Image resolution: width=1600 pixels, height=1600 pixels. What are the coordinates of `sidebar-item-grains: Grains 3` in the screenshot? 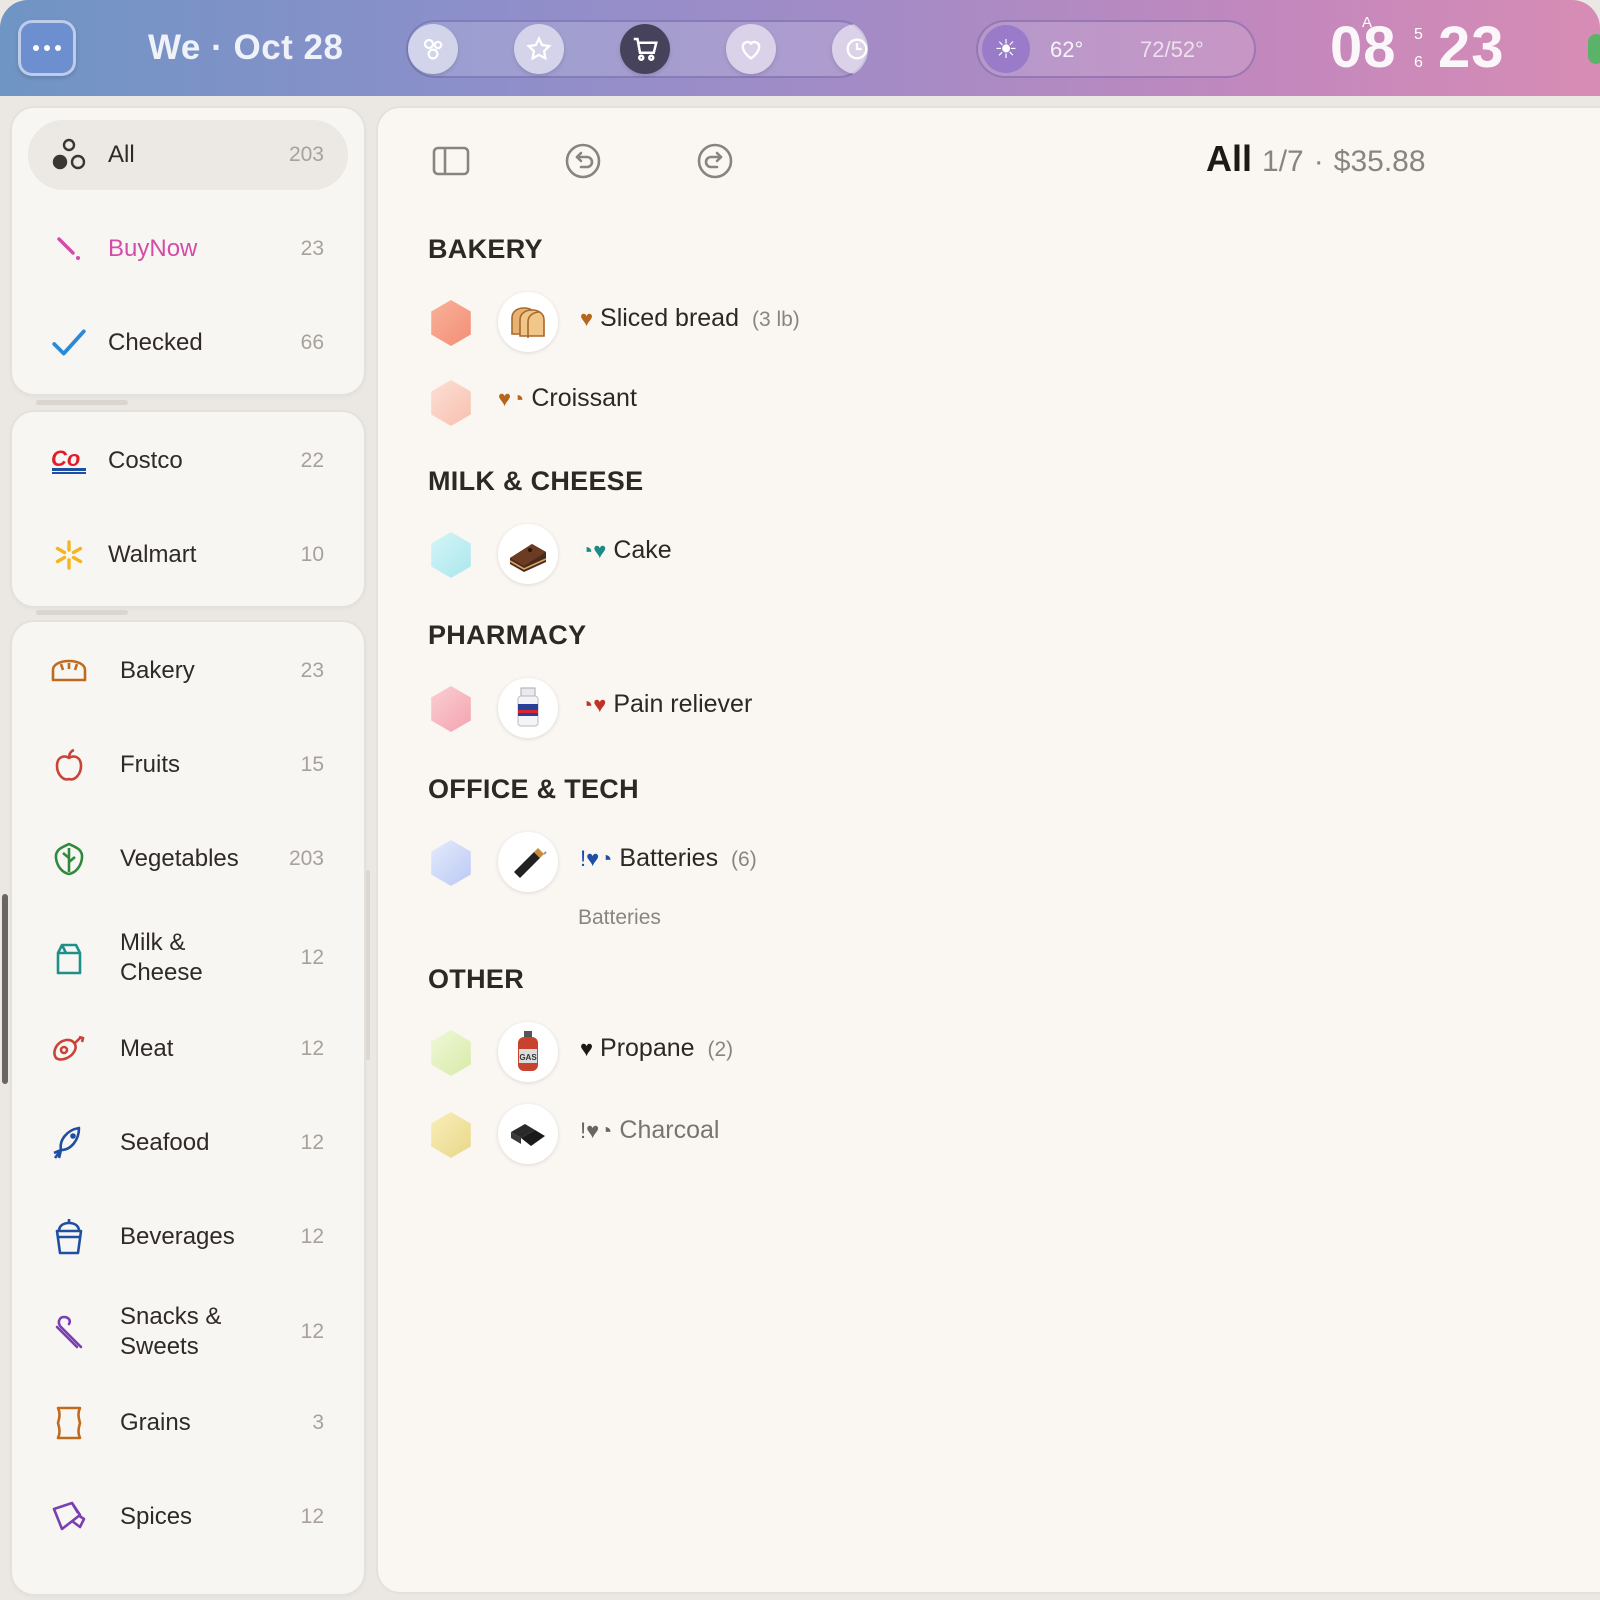 It's located at (188, 1423).